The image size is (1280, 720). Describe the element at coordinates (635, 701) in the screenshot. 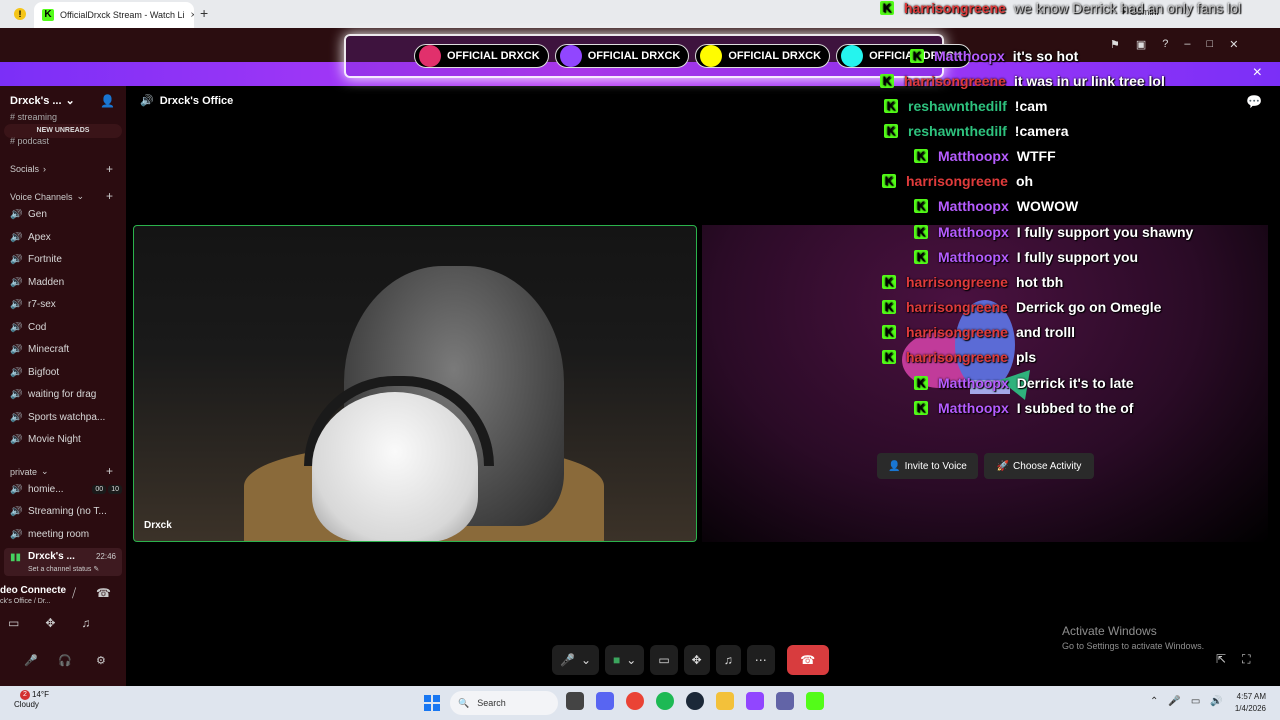

I see `chrome-icon` at that location.